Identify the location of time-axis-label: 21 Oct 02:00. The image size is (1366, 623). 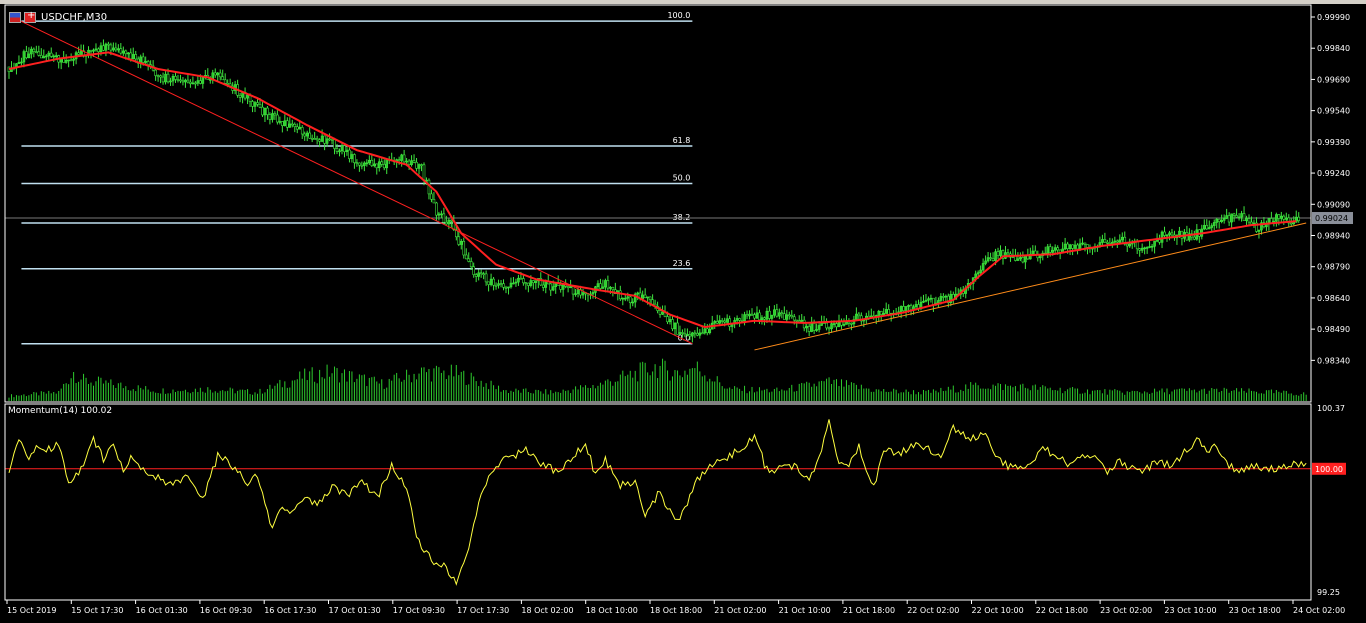
(740, 610).